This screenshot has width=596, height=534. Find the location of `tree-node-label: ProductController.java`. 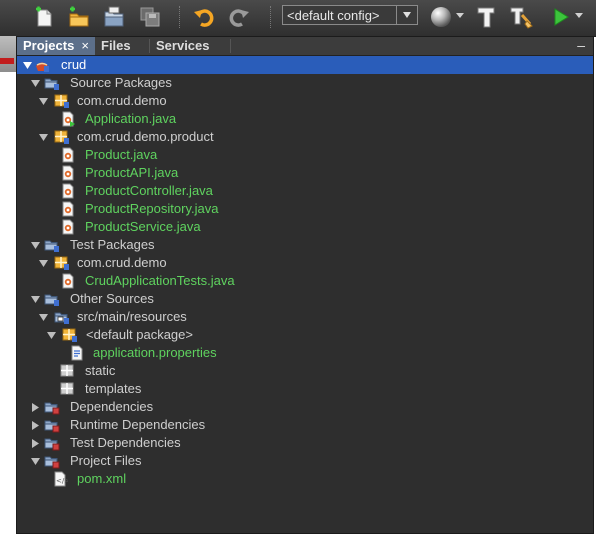

tree-node-label: ProductController.java is located at coordinates (149, 190).